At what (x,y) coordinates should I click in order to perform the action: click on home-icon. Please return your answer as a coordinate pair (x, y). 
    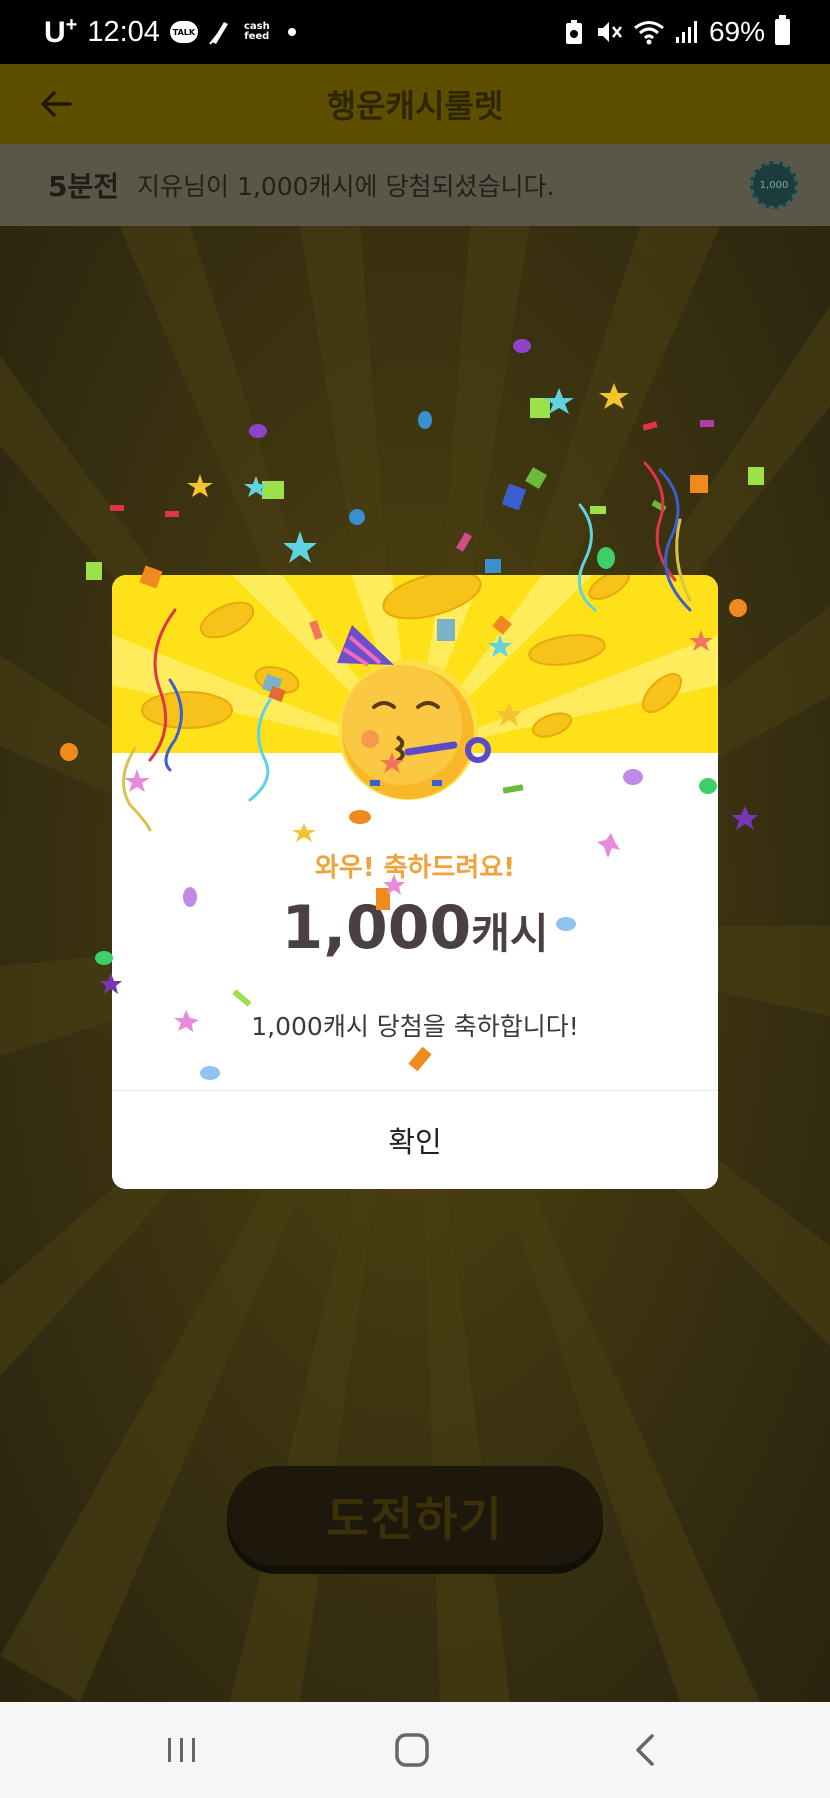
    Looking at the image, I should click on (412, 1750).